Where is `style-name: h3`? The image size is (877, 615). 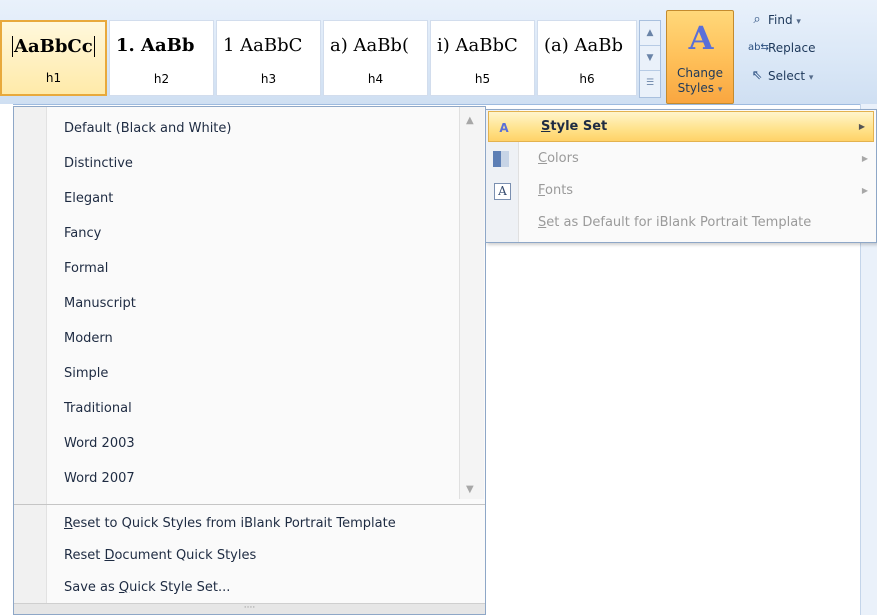
style-name: h3 is located at coordinates (268, 79).